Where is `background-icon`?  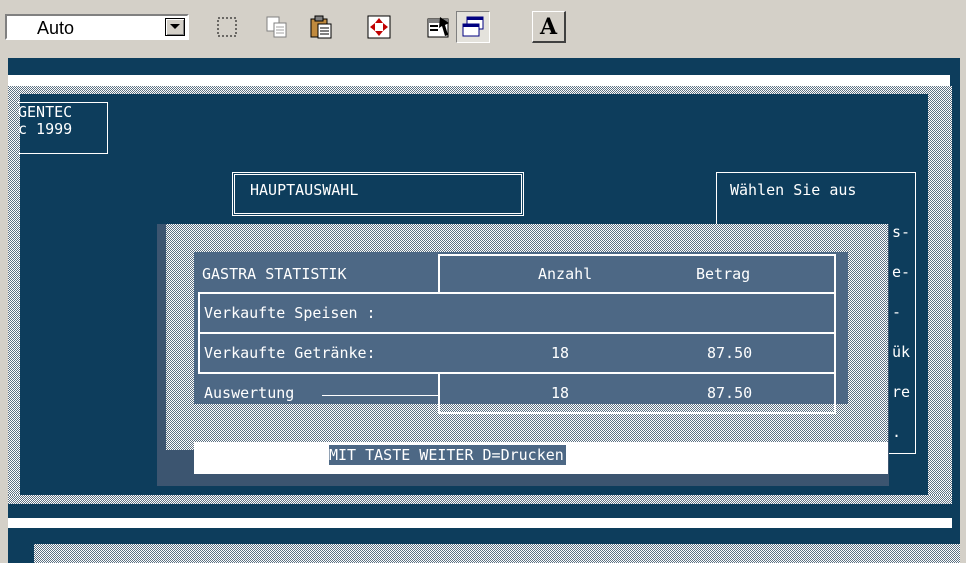 background-icon is located at coordinates (473, 26).